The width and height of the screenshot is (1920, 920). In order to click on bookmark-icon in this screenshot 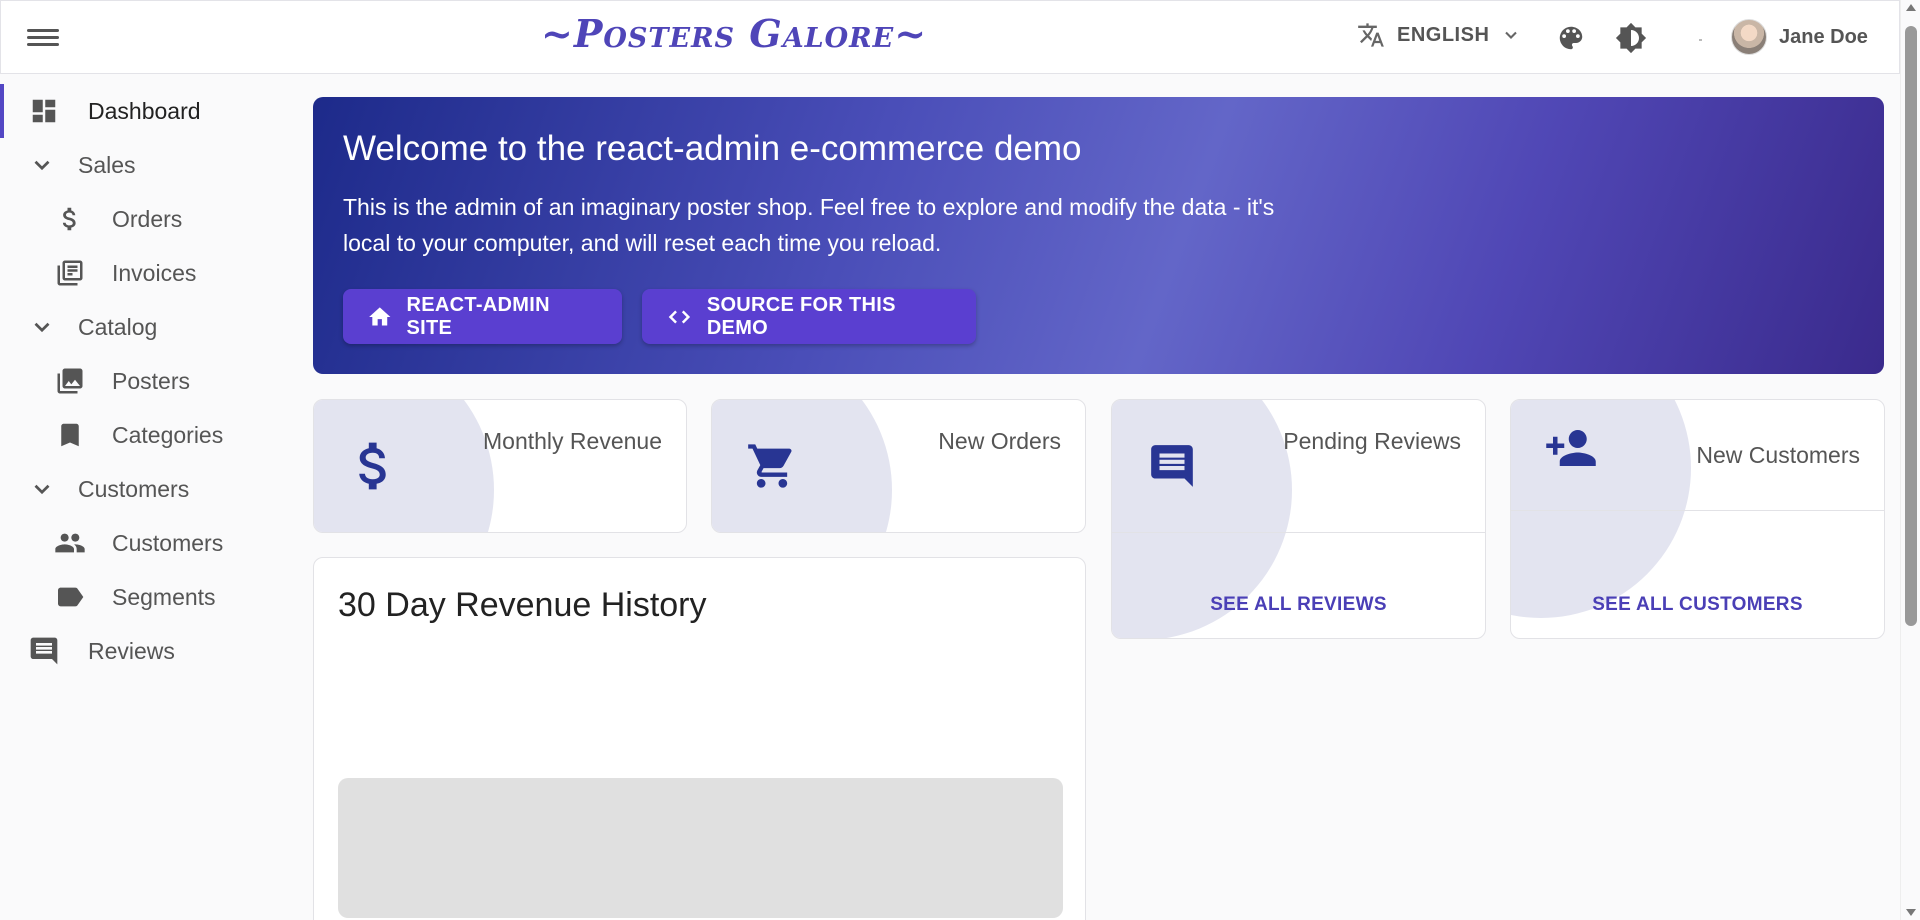, I will do `click(70, 435)`.